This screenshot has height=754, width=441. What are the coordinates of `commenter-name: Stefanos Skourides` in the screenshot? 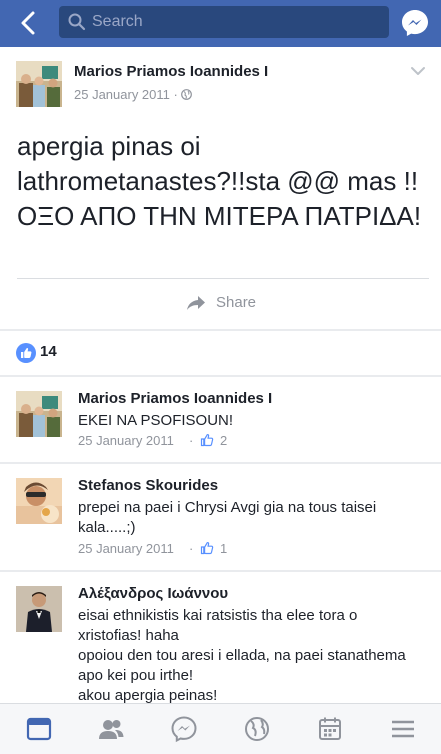 It's located at (148, 485).